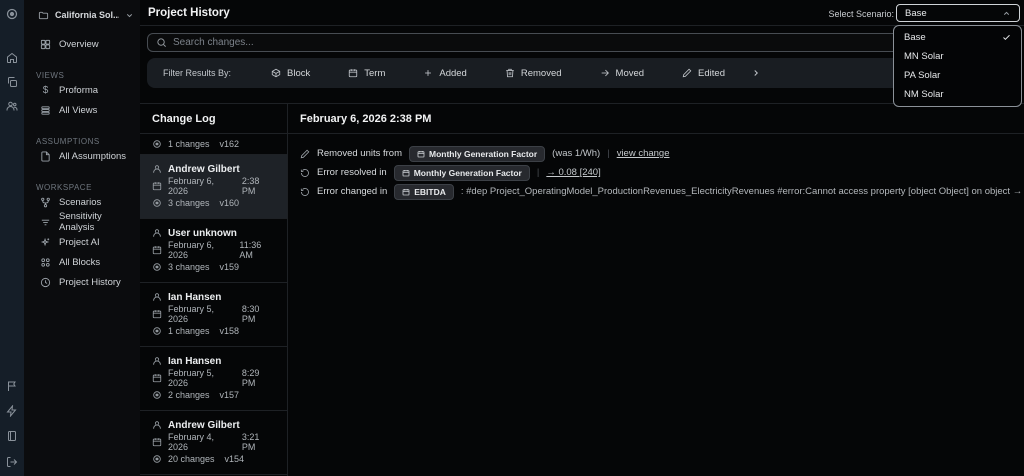 The image size is (1024, 476). What do you see at coordinates (12, 106) in the screenshot?
I see `users-icon` at bounding box center [12, 106].